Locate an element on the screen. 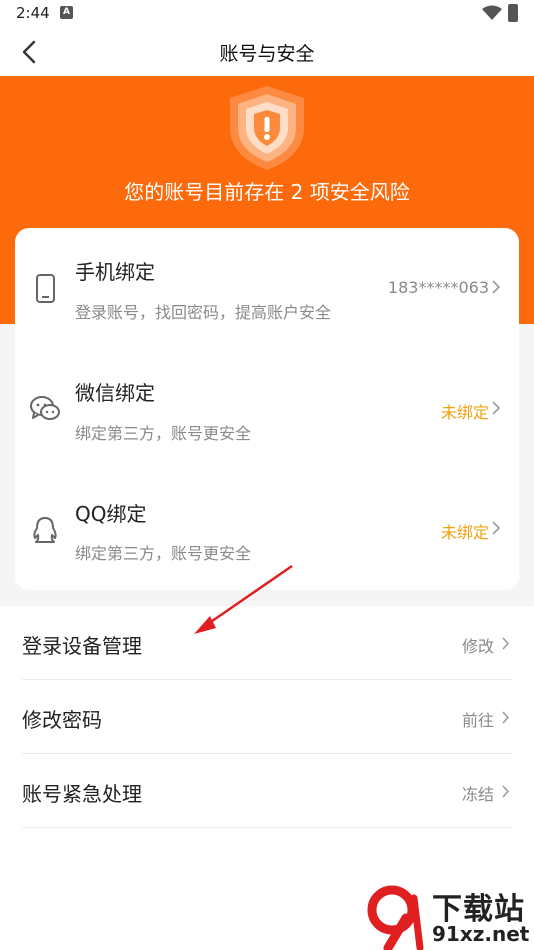 Image resolution: width=534 pixels, height=950 pixels. status-bar: 2:44 A is located at coordinates (267, 14).